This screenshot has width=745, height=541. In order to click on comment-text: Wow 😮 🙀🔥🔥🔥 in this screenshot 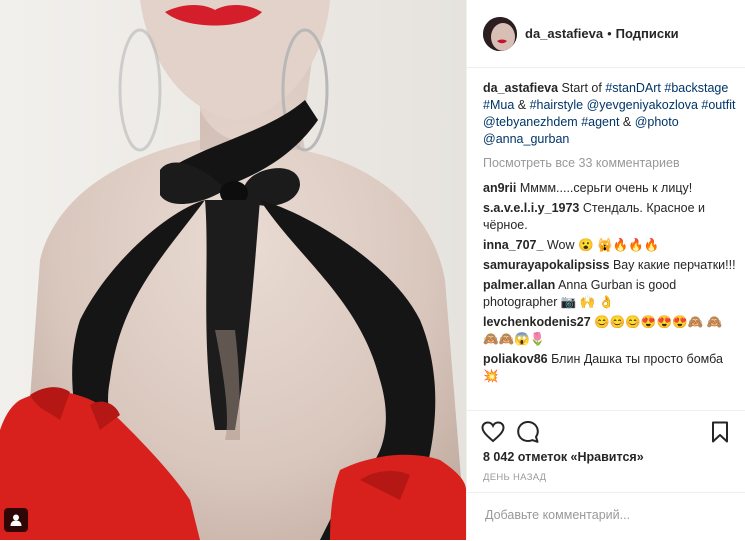, I will do `click(603, 245)`.